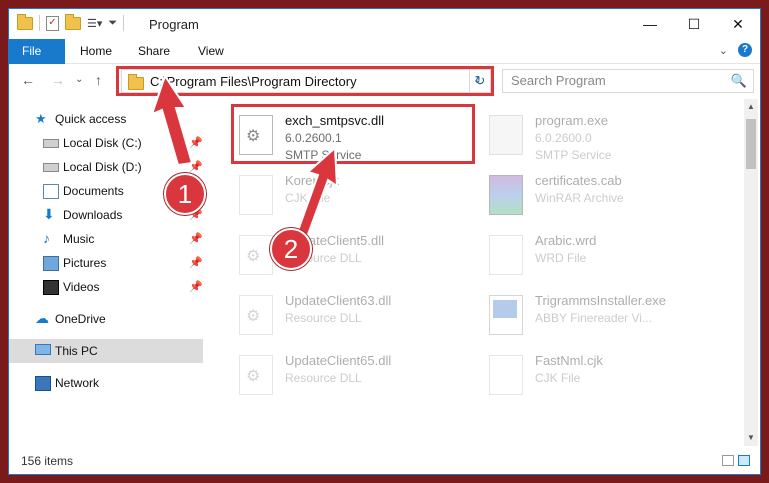  Describe the element at coordinates (253, 81) in the screenshot. I see `address-path: C:\Program Files\Program Directory` at that location.